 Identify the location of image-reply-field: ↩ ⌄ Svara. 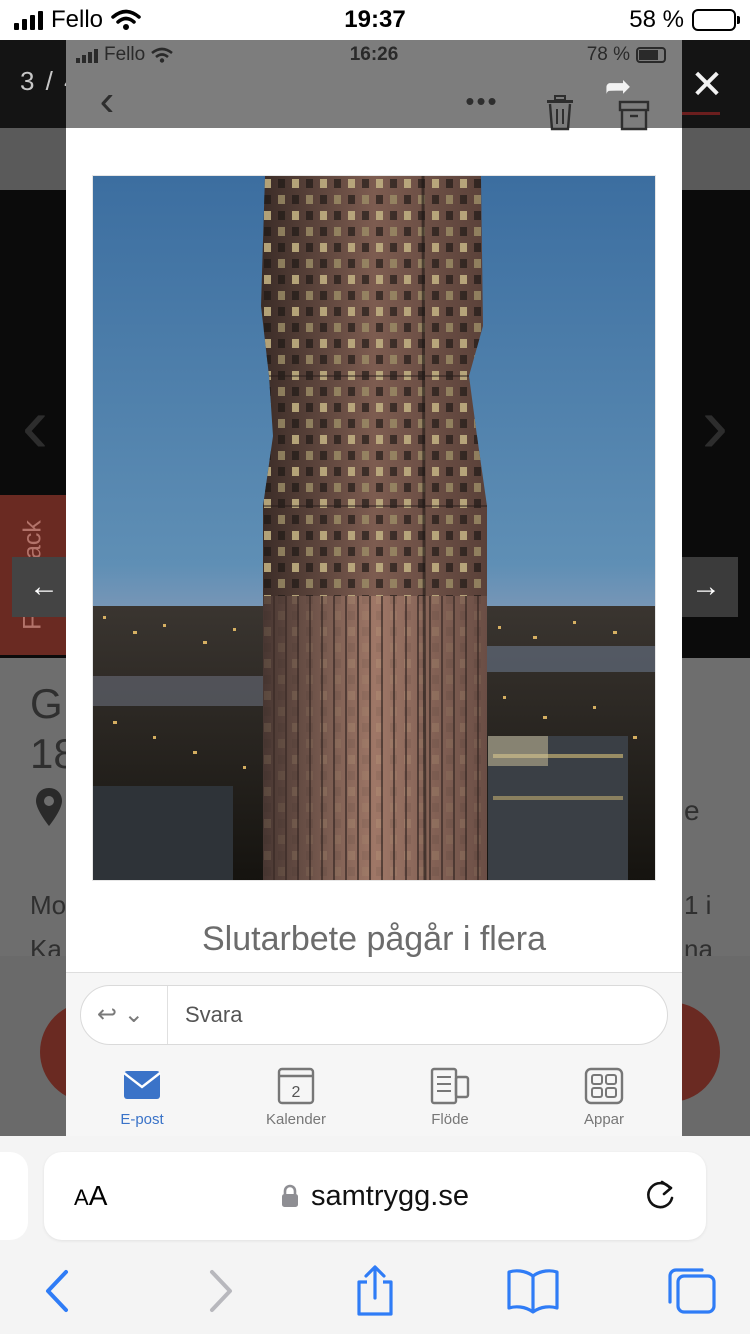
(374, 1015).